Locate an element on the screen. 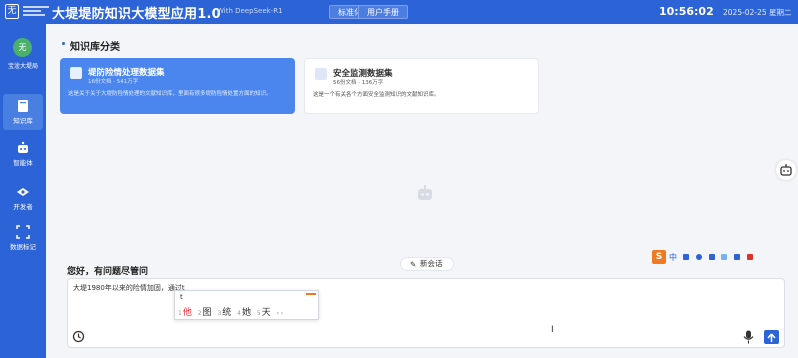 This screenshot has width=798, height=358. microphone-icon is located at coordinates (748, 337).